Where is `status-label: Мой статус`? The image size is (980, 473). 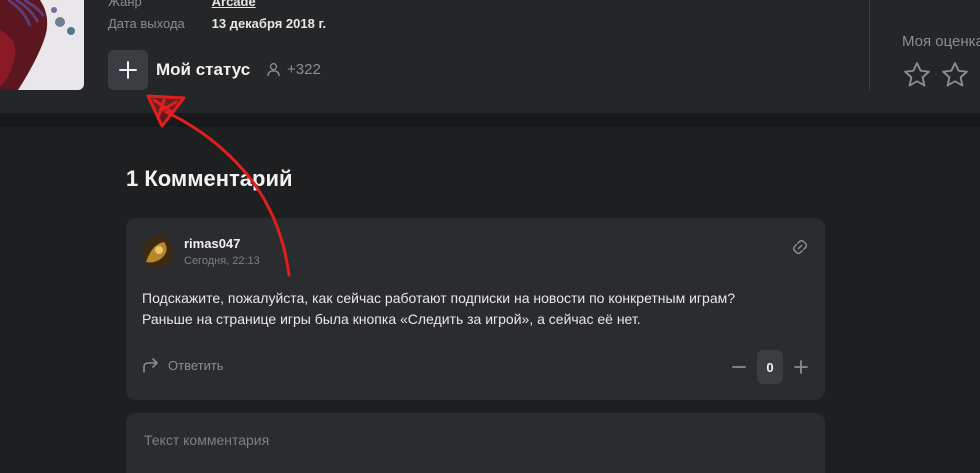 status-label: Мой статус is located at coordinates (203, 70).